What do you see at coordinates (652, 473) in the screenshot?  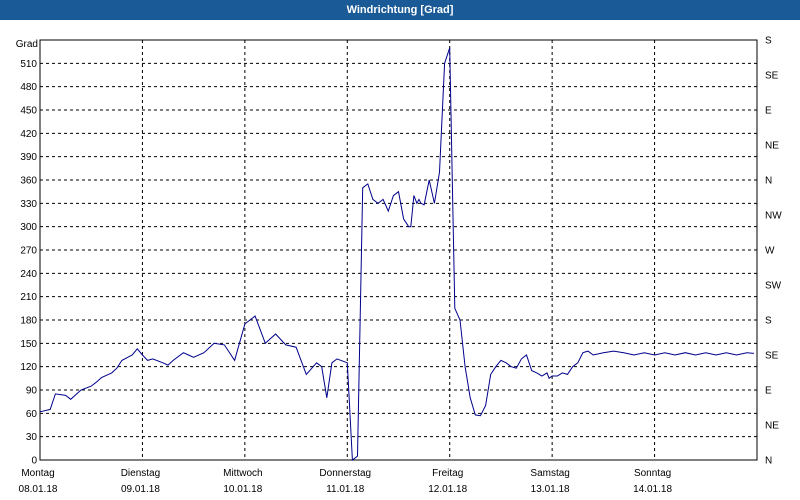 I see `x-tick-day-label: Sonntag` at bounding box center [652, 473].